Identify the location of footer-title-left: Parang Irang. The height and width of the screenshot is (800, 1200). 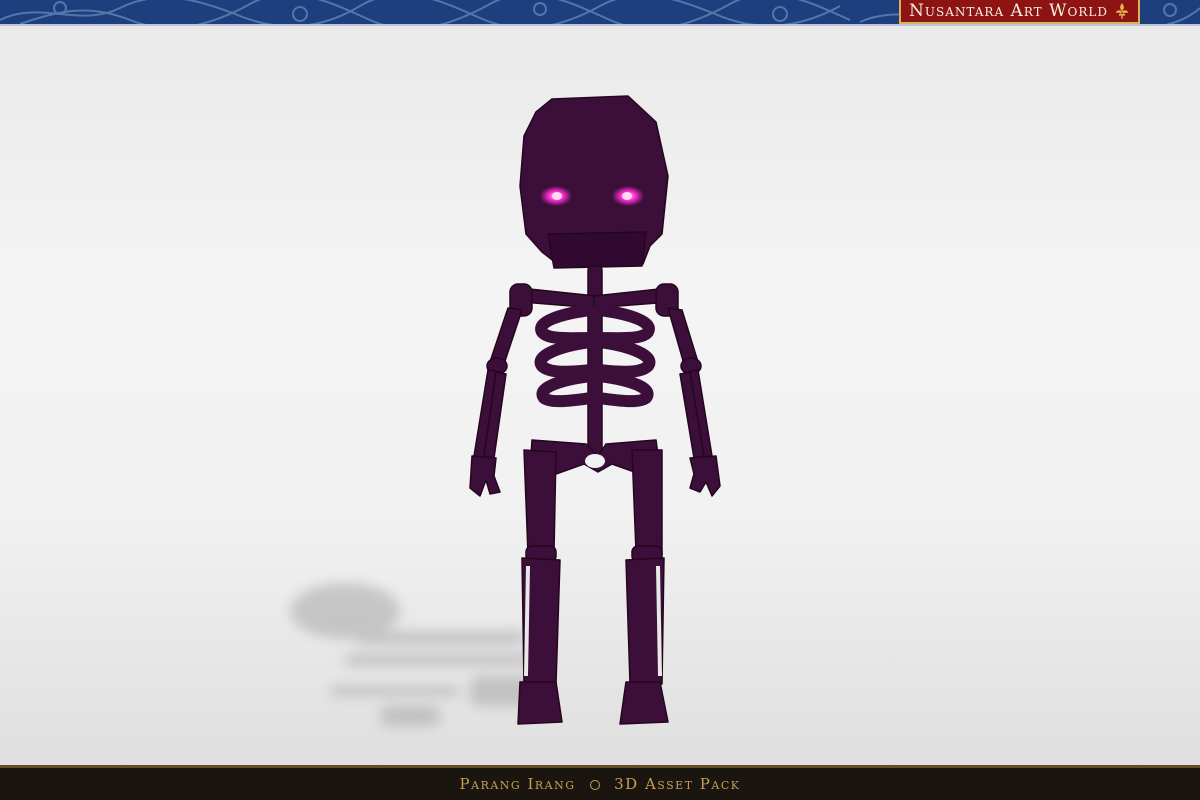
(517, 784).